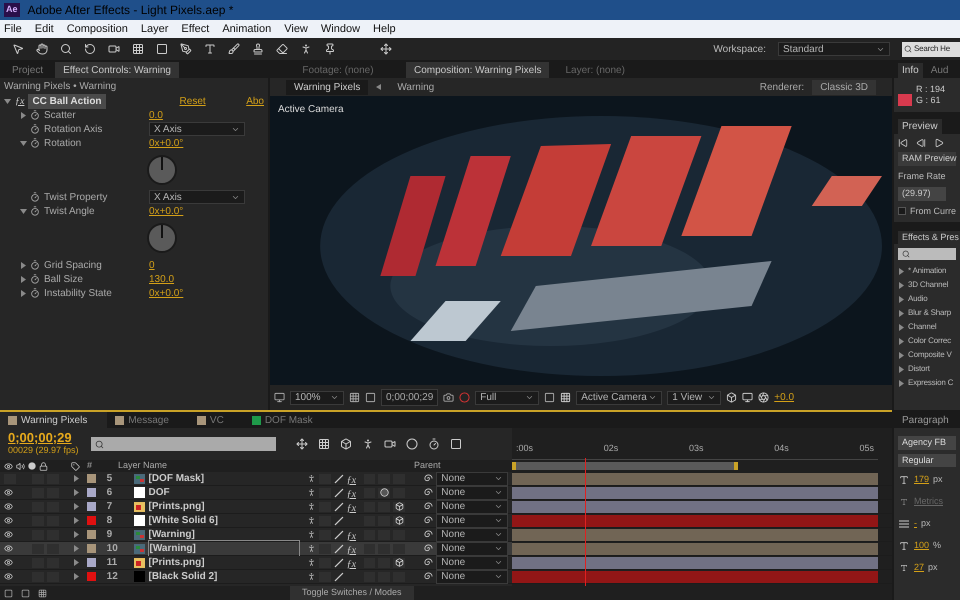 Image resolution: width=960 pixels, height=600 pixels. I want to click on search-help-field: Search He, so click(931, 49).